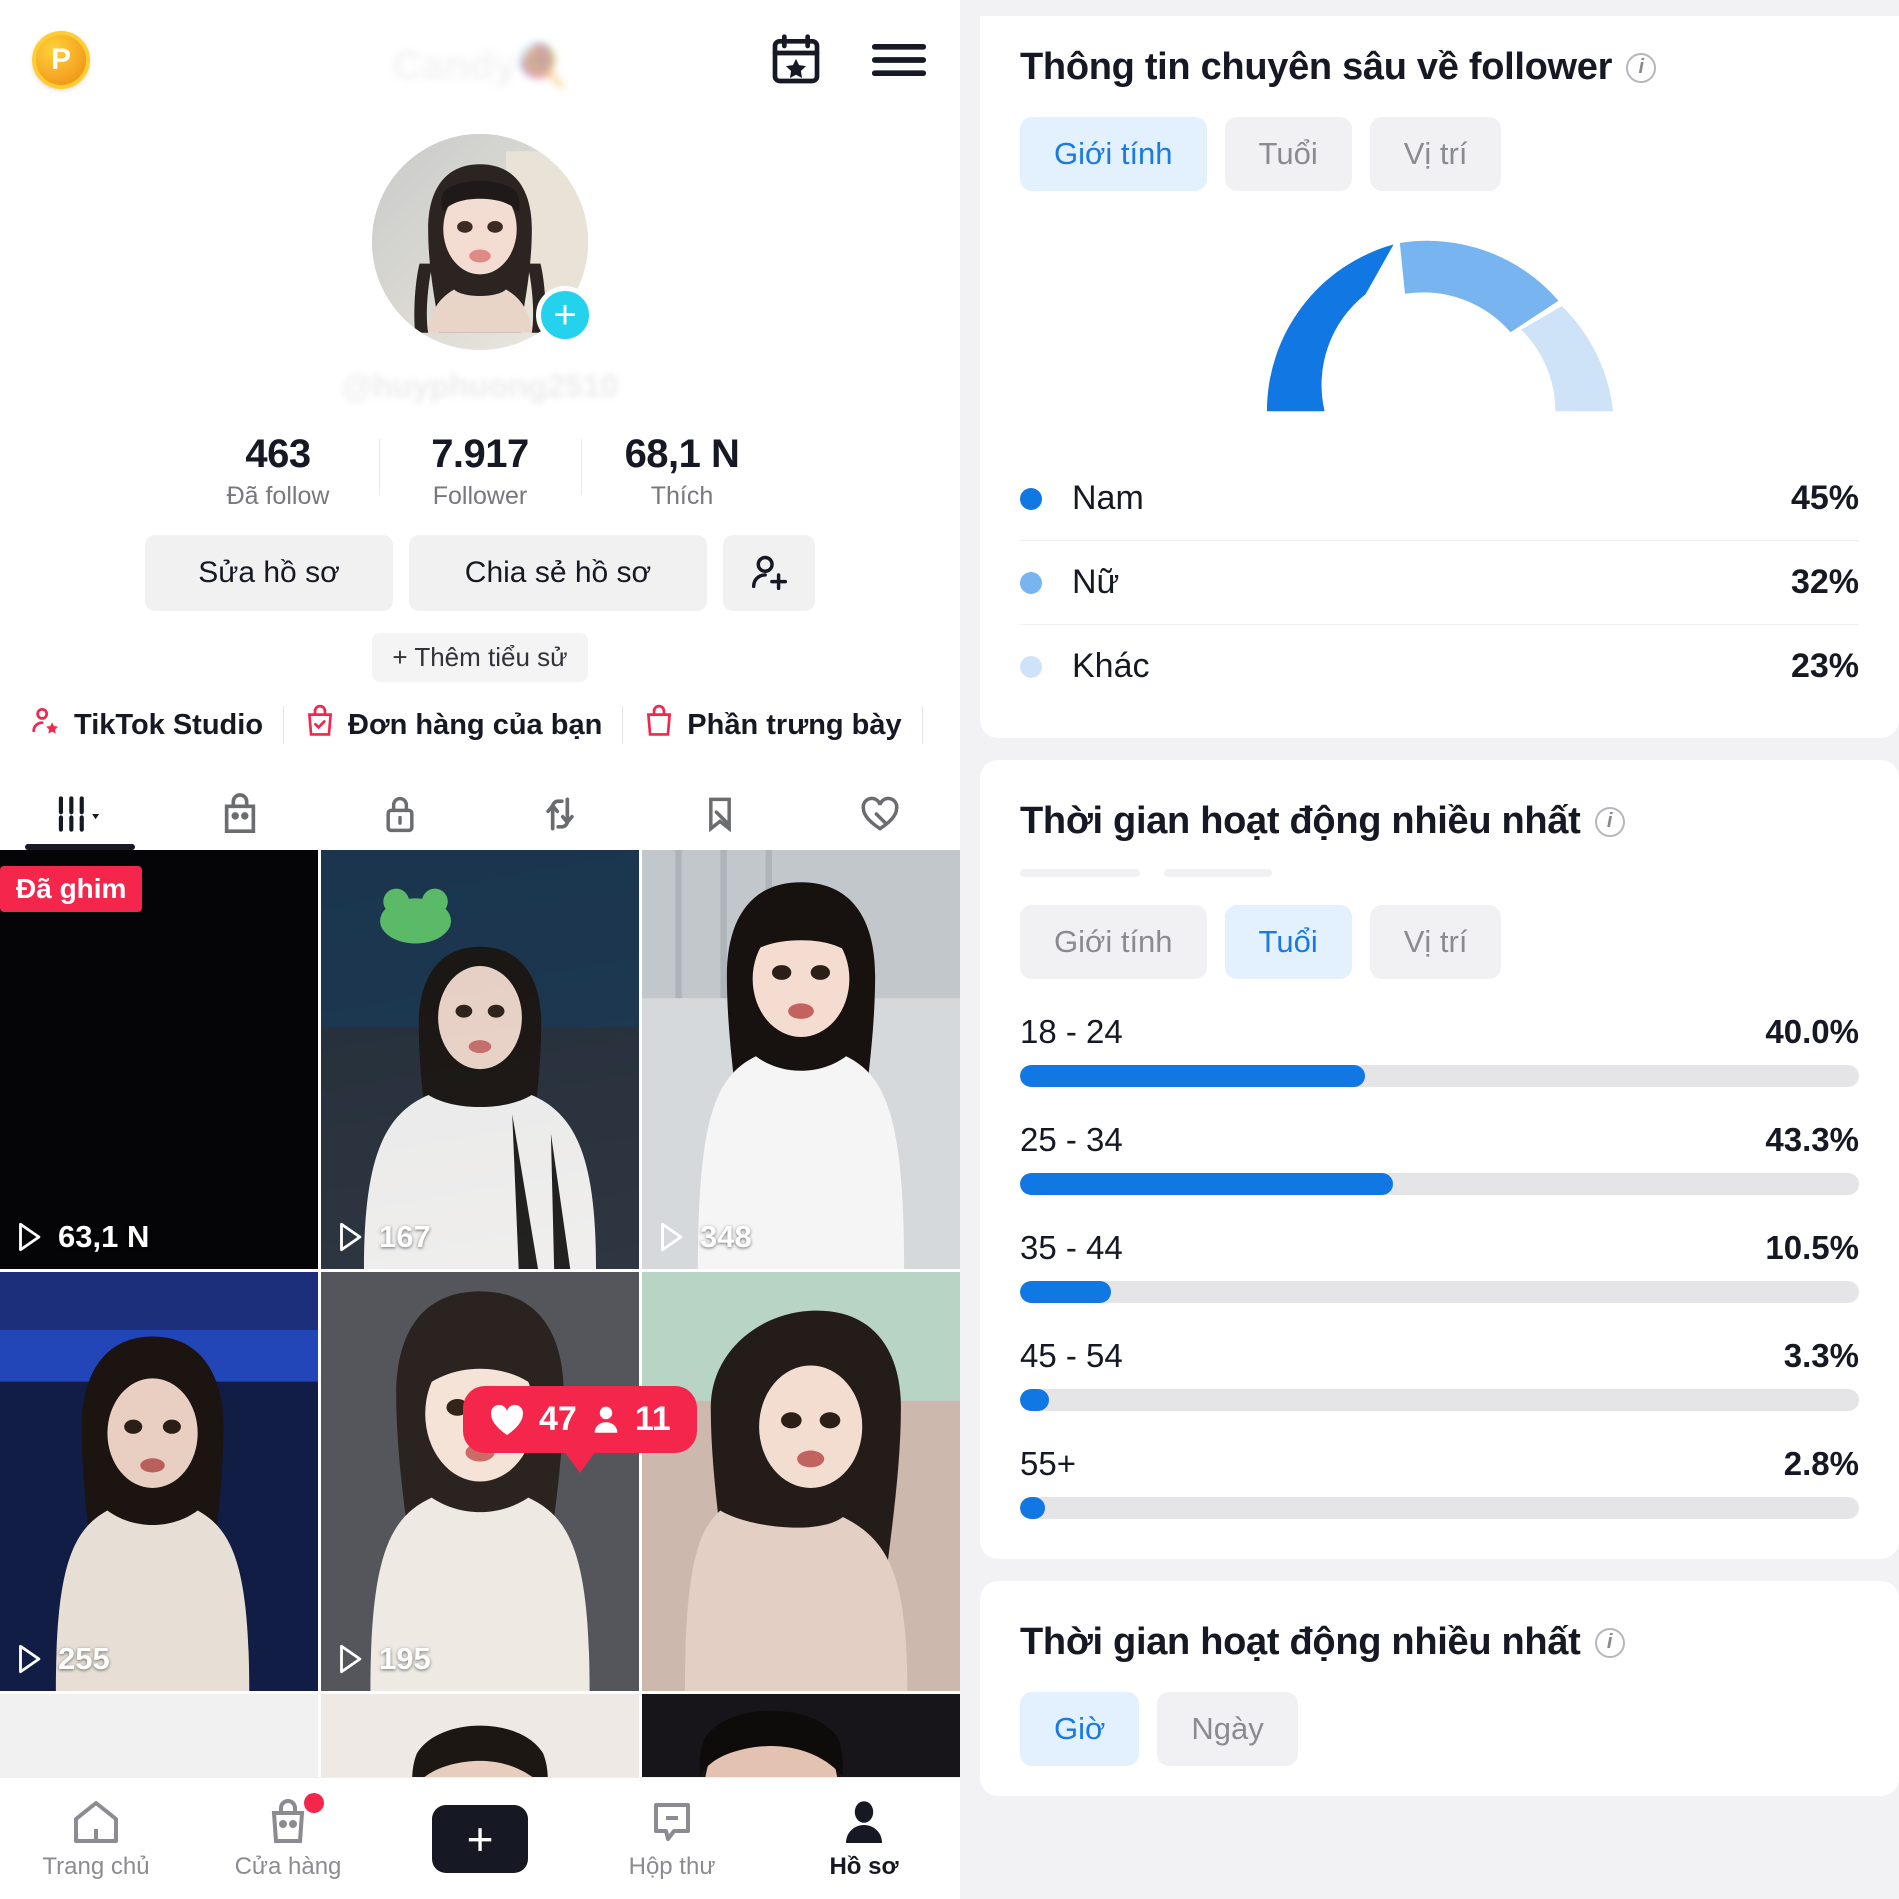  What do you see at coordinates (672, 1821) in the screenshot?
I see `inbox-icon` at bounding box center [672, 1821].